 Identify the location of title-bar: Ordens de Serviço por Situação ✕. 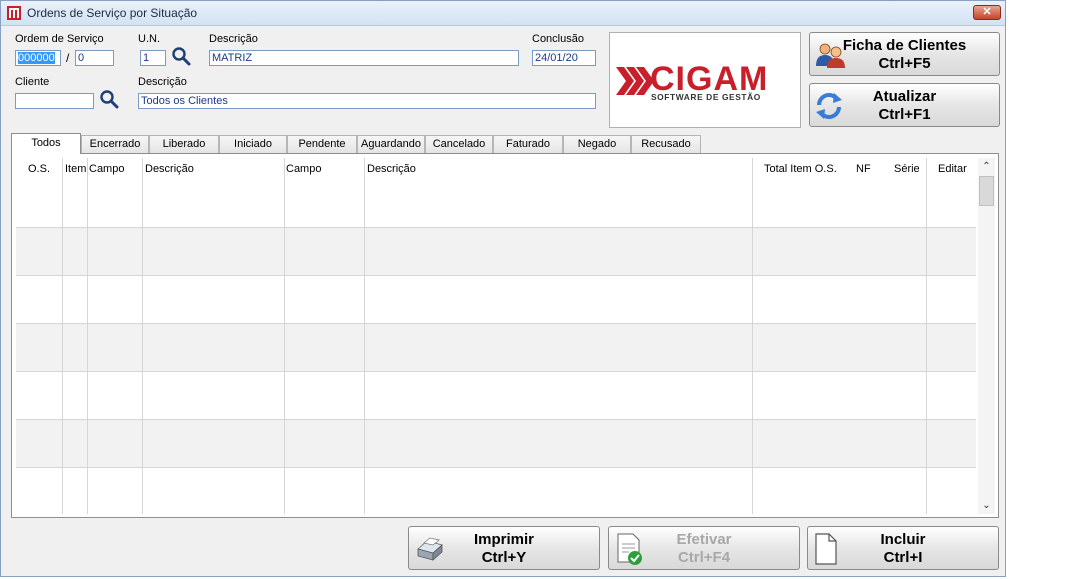
(503, 13).